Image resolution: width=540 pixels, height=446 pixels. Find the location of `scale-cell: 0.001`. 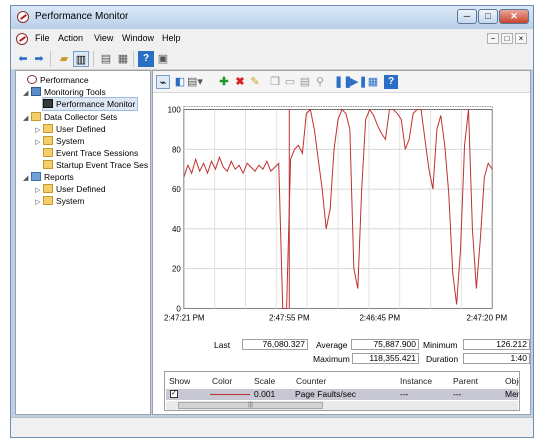

scale-cell: 0.001 is located at coordinates (265, 394).